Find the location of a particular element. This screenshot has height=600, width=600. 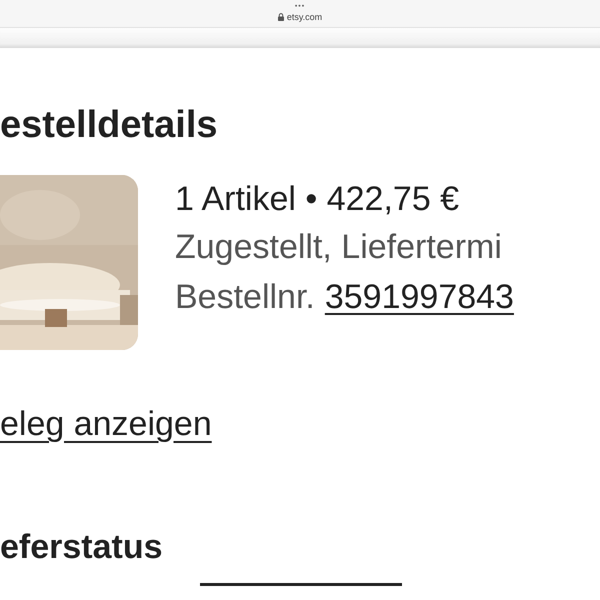

order-number-link: 3591997843 is located at coordinates (419, 297).